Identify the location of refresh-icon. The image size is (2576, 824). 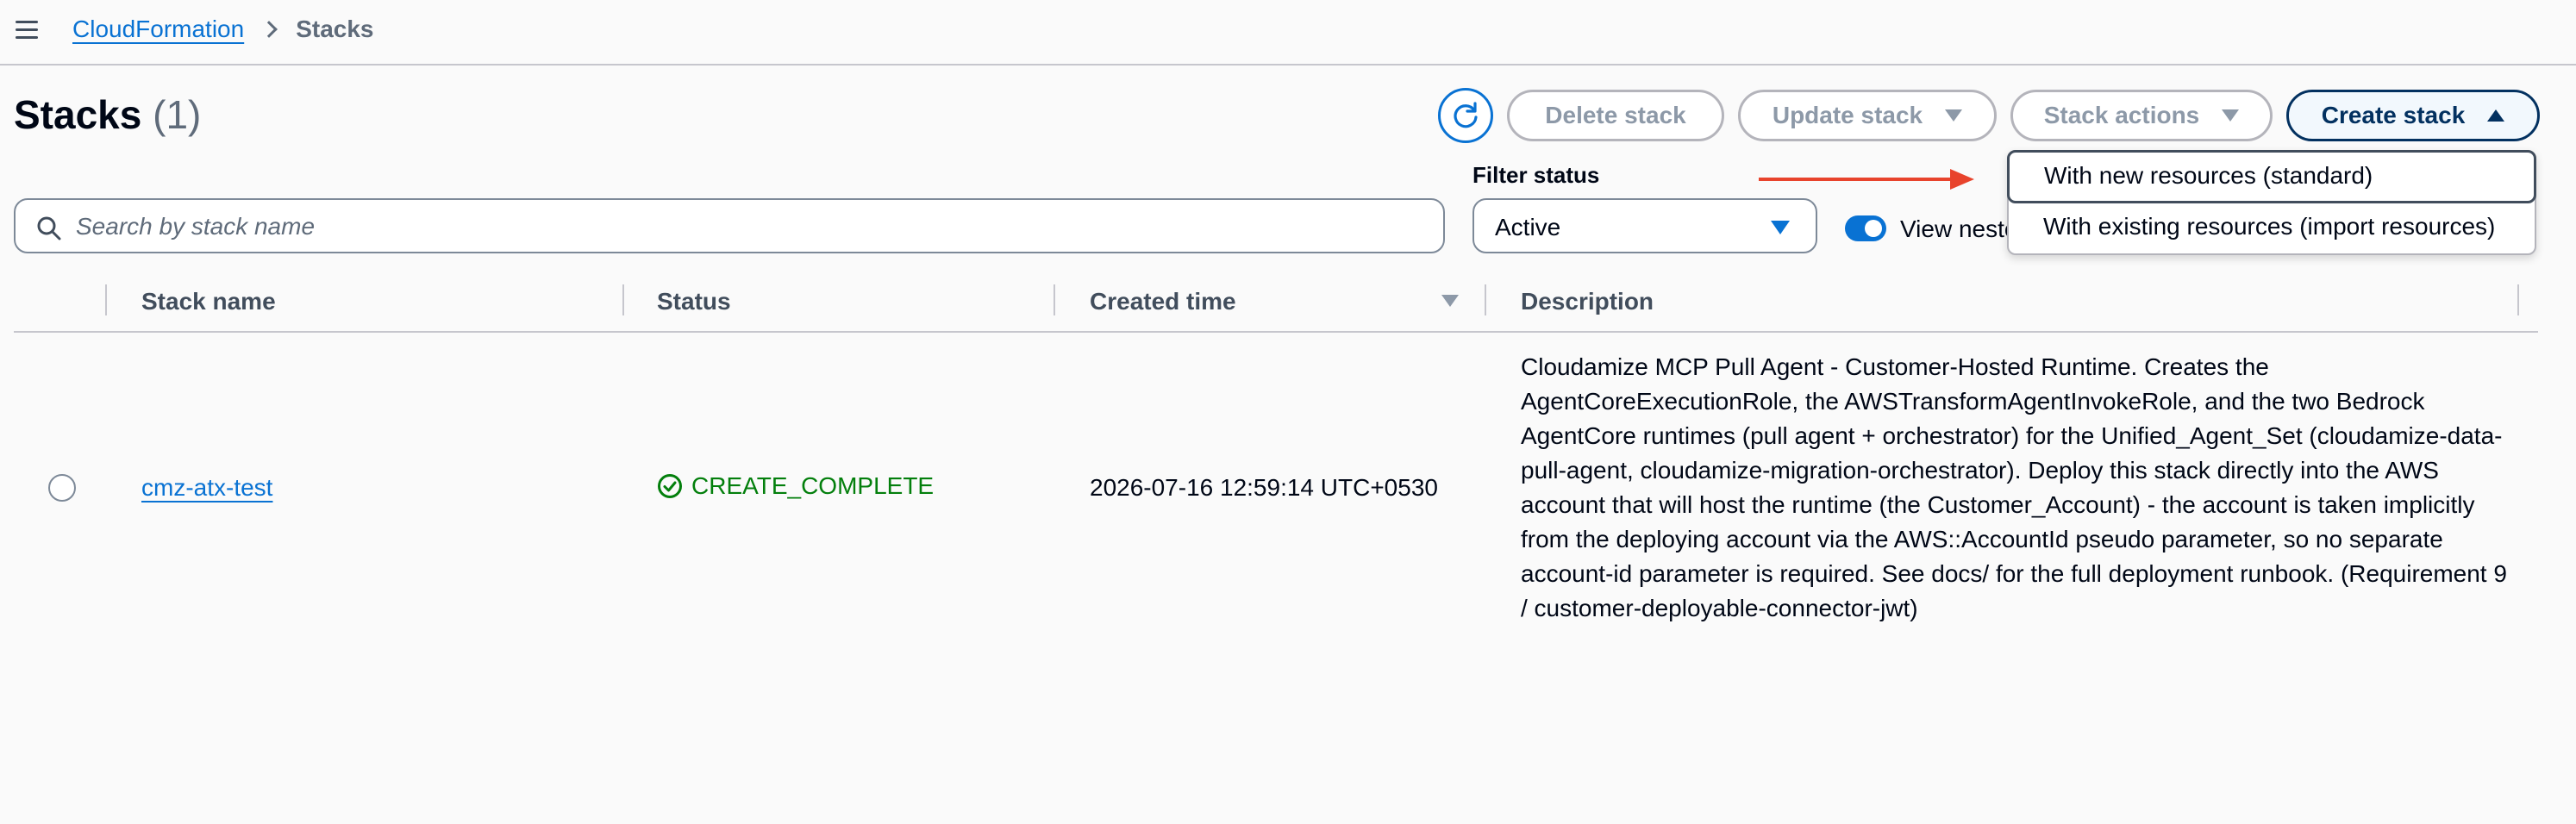
(1466, 115).